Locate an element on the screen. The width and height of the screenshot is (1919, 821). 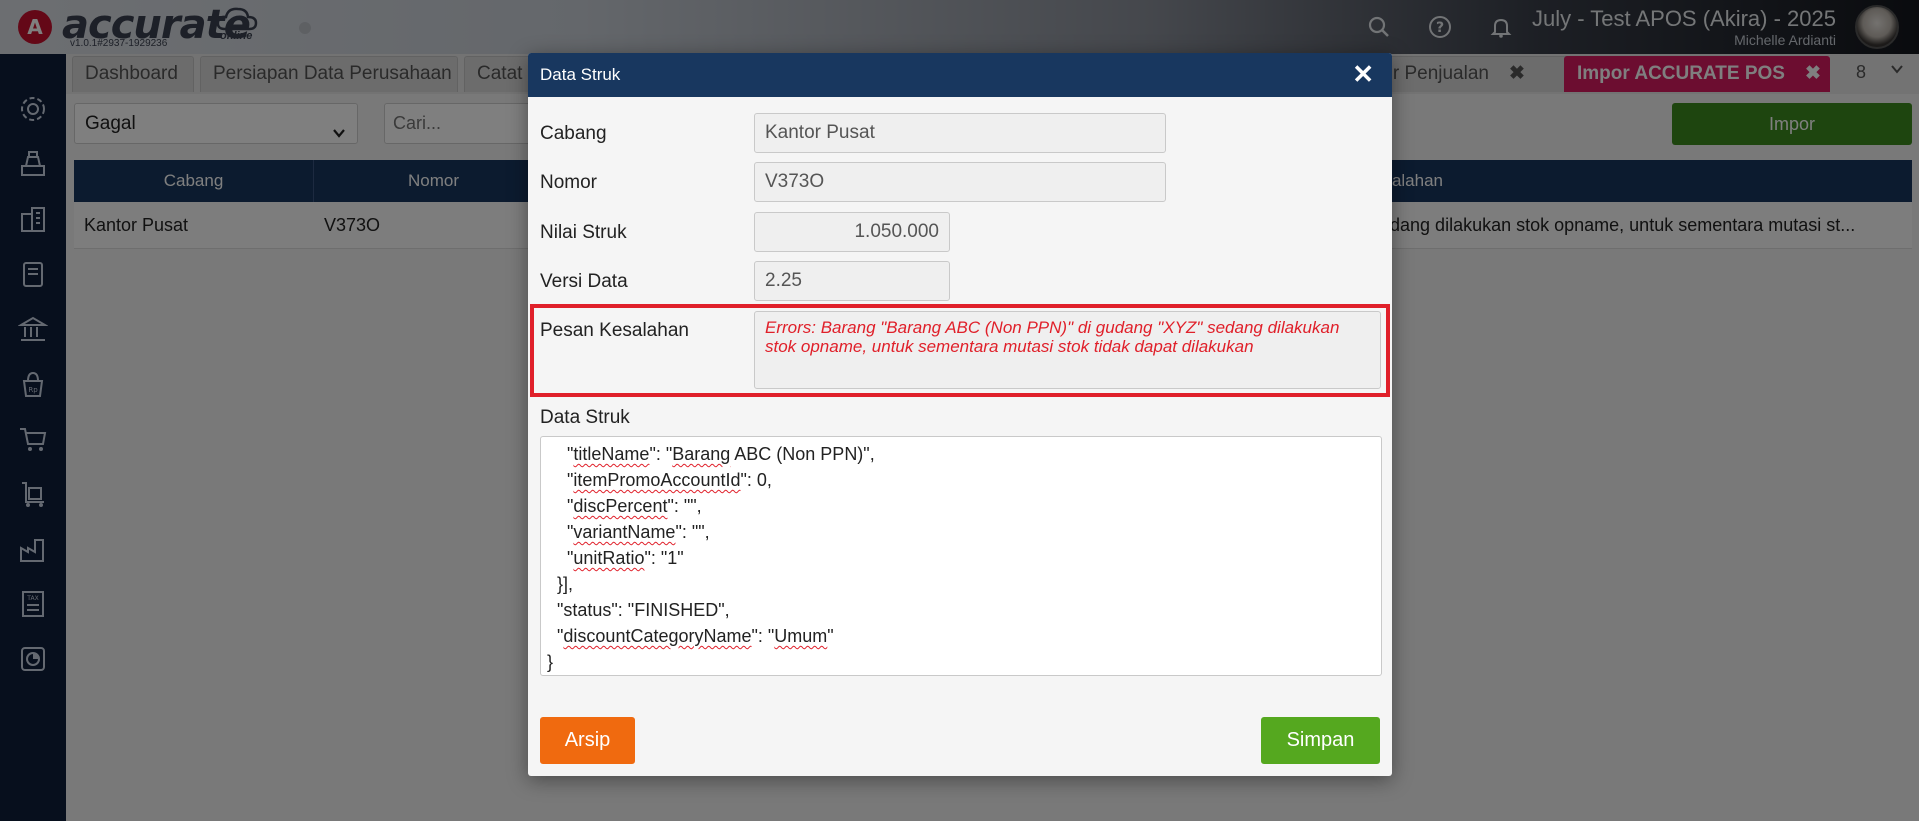
dialog-header: Data Struk ✕ is located at coordinates (960, 75).